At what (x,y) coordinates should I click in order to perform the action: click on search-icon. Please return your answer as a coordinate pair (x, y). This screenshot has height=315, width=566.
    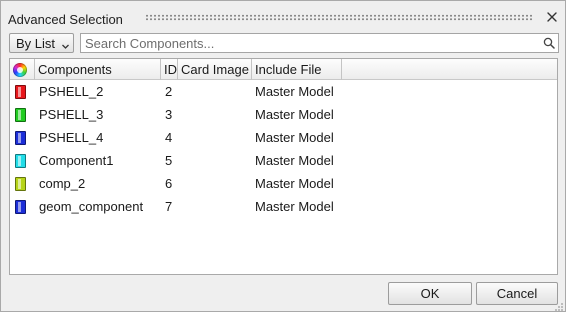
    Looking at the image, I should click on (549, 44).